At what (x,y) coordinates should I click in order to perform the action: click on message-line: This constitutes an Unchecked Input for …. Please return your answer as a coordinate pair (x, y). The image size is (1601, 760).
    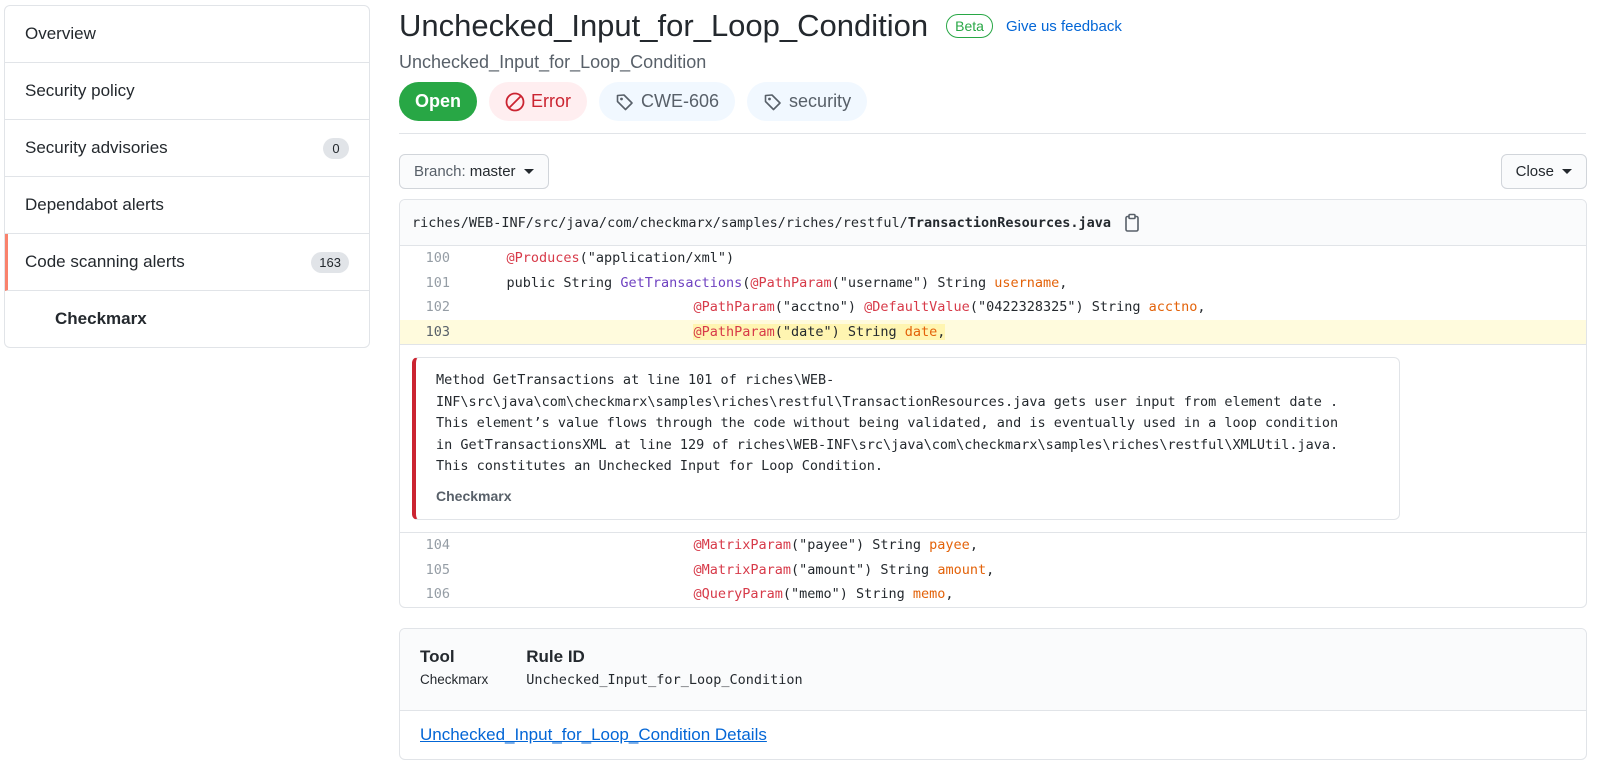
    Looking at the image, I should click on (660, 466).